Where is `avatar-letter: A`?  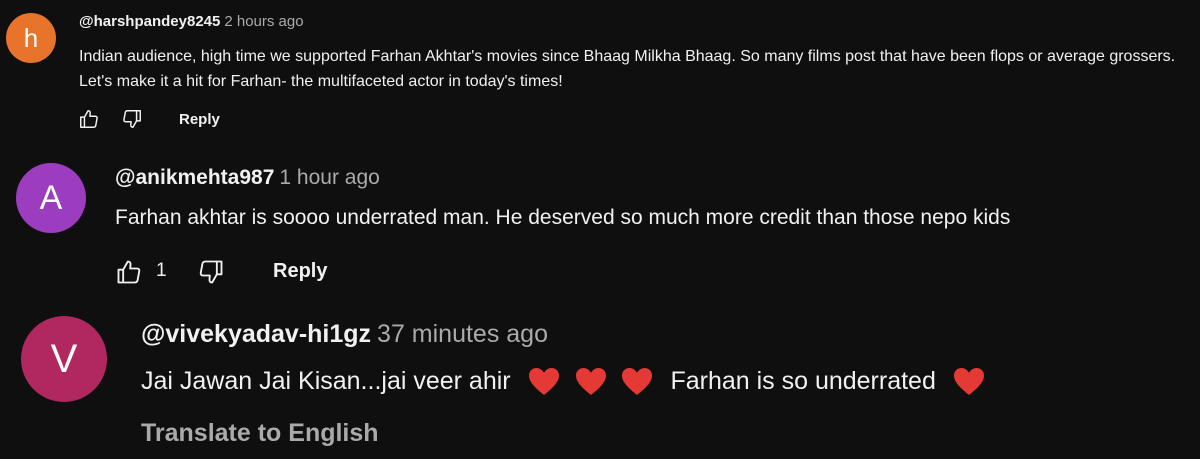 avatar-letter: A is located at coordinates (51, 197).